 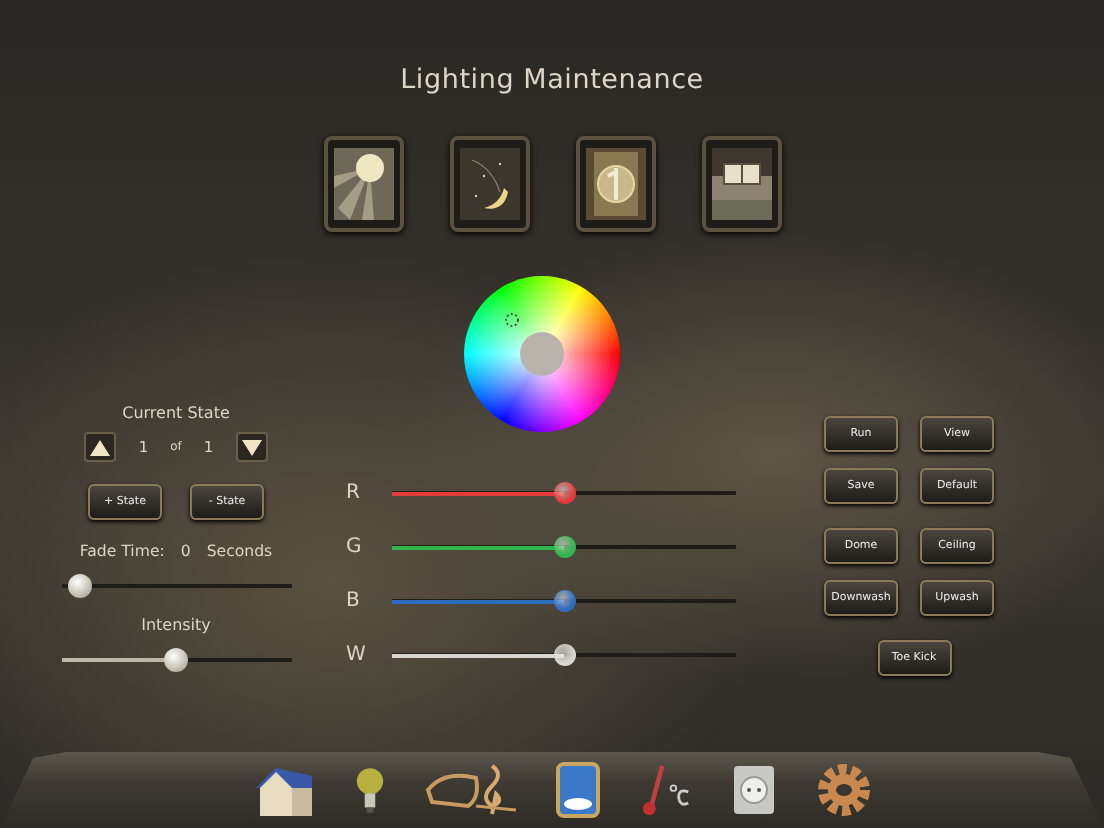 I want to click on intensity-label: Intensity, so click(x=176, y=625).